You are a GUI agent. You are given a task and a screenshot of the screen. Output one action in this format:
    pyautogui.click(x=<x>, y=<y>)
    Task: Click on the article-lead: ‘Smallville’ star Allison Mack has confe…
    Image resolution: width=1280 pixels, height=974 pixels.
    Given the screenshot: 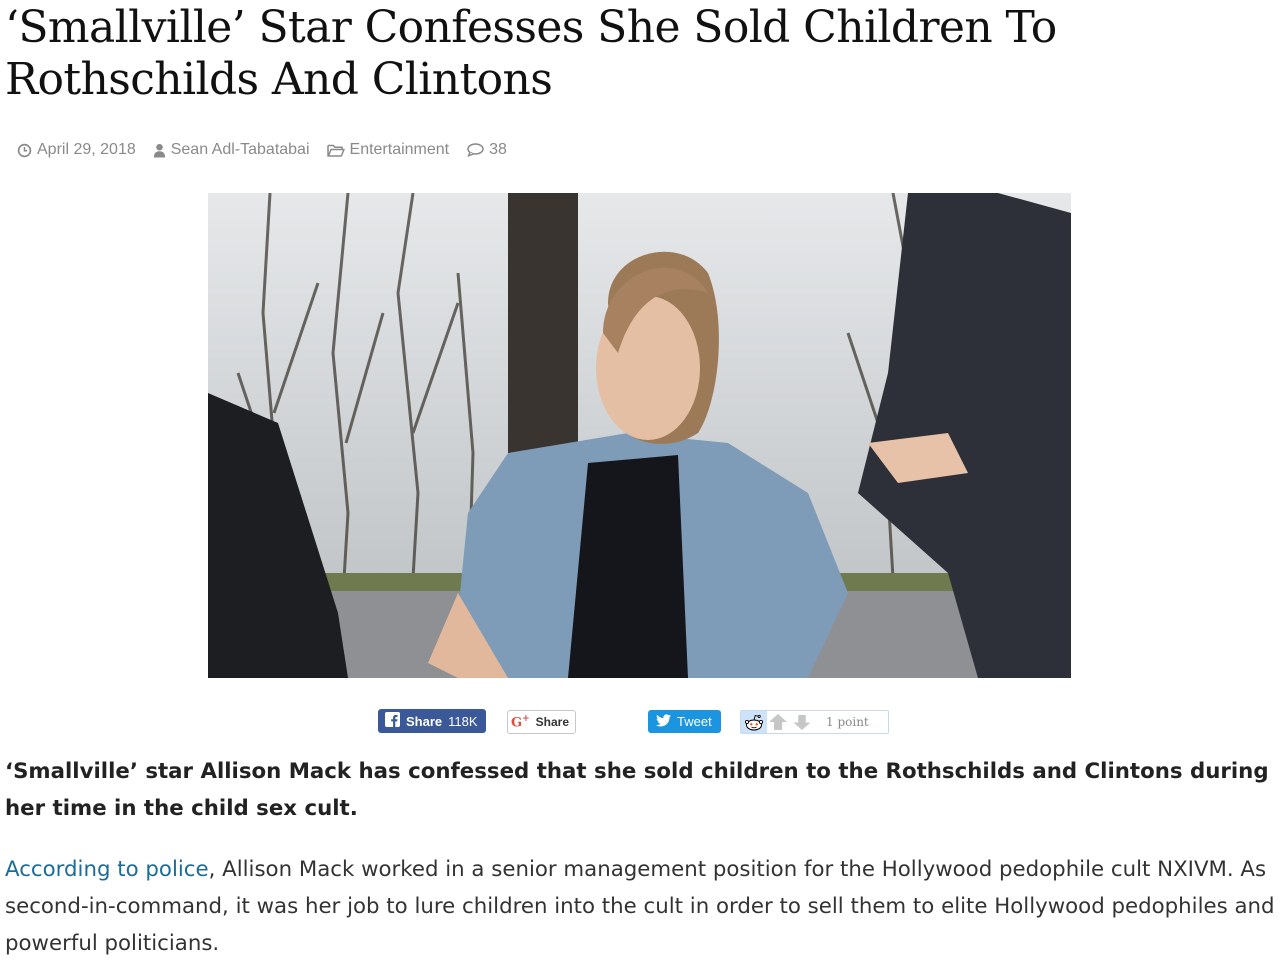 What is the action you would take?
    pyautogui.click(x=637, y=790)
    